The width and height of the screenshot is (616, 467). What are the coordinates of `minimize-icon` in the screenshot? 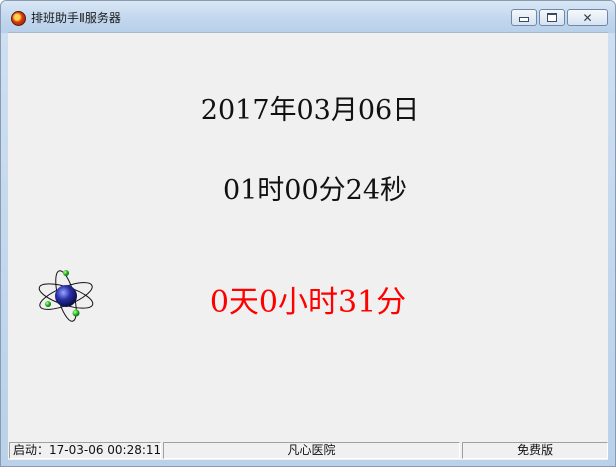 It's located at (524, 19).